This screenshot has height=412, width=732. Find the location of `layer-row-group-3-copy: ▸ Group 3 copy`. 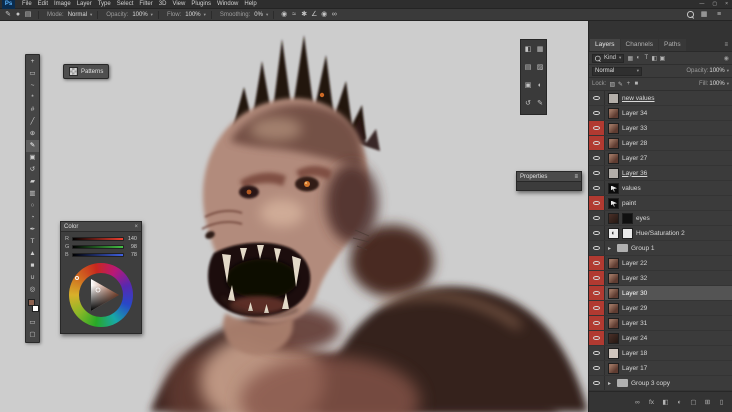

layer-row-group-3-copy: ▸ Group 3 copy is located at coordinates (660, 383).